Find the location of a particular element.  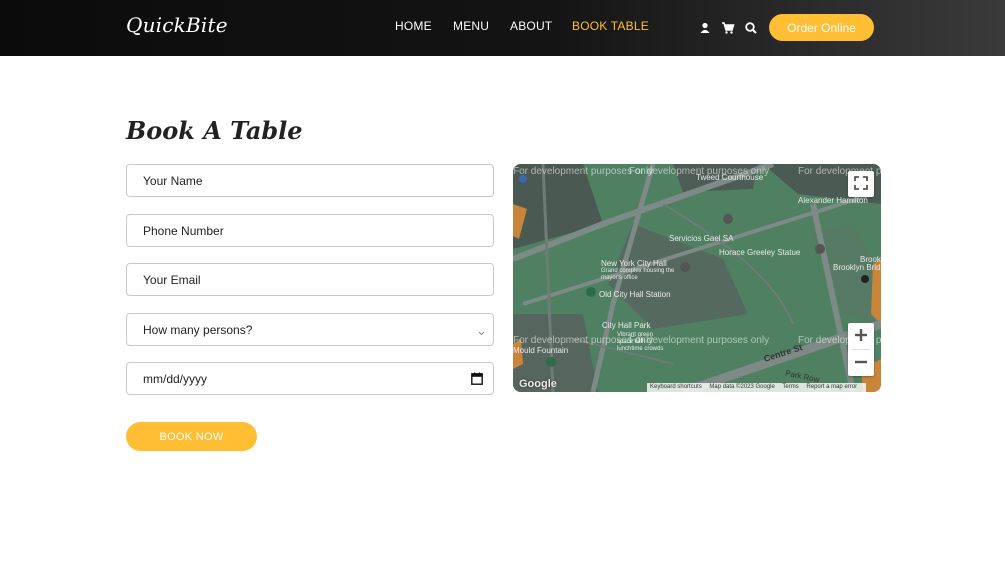

brand-logo: QuickBite is located at coordinates (177, 25).